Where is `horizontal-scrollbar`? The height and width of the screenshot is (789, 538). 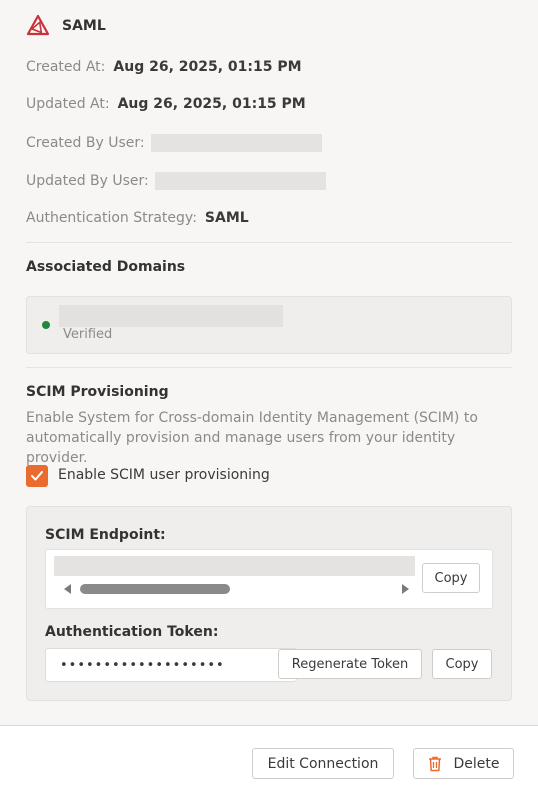
horizontal-scrollbar is located at coordinates (234, 589).